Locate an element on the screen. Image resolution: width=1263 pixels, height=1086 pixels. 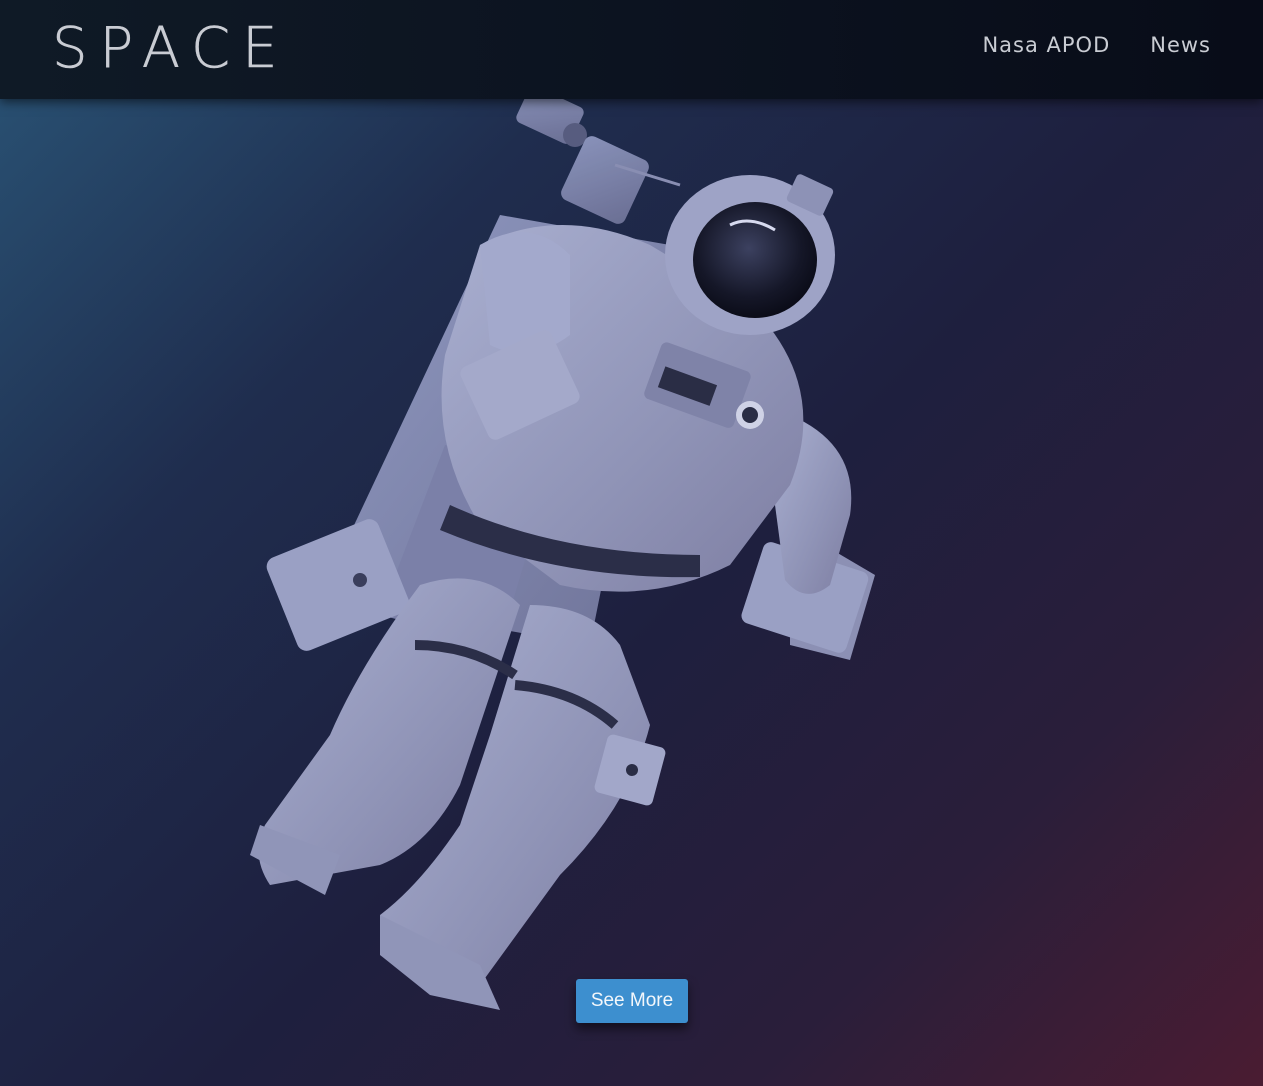
helmet-camera is located at coordinates (598, 155).